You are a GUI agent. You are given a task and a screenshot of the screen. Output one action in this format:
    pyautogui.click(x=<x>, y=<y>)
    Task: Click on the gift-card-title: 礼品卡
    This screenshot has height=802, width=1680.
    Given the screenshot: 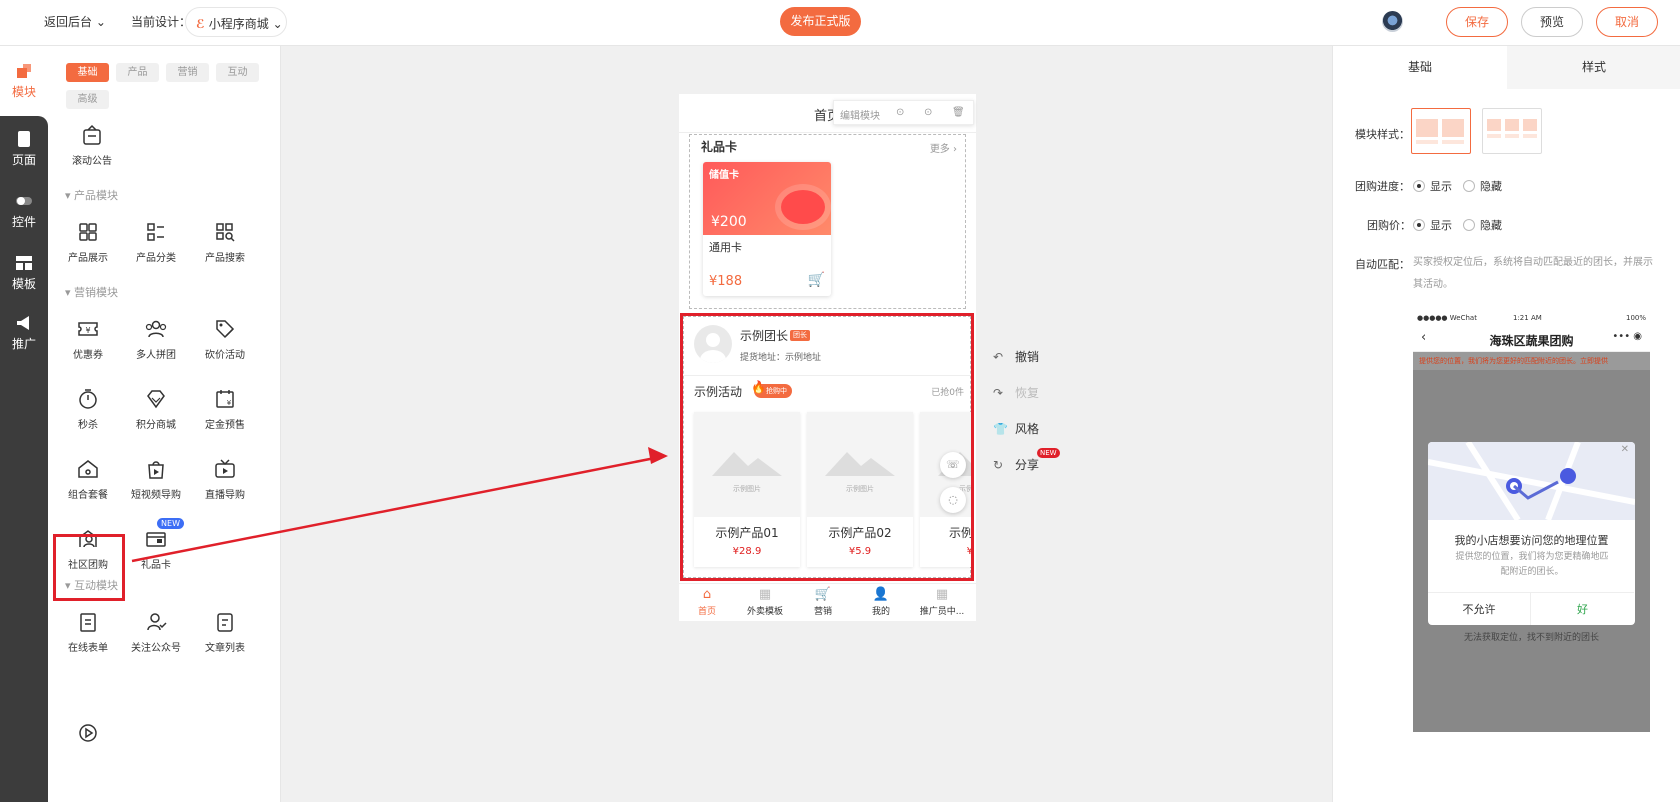 What is the action you would take?
    pyautogui.click(x=719, y=147)
    